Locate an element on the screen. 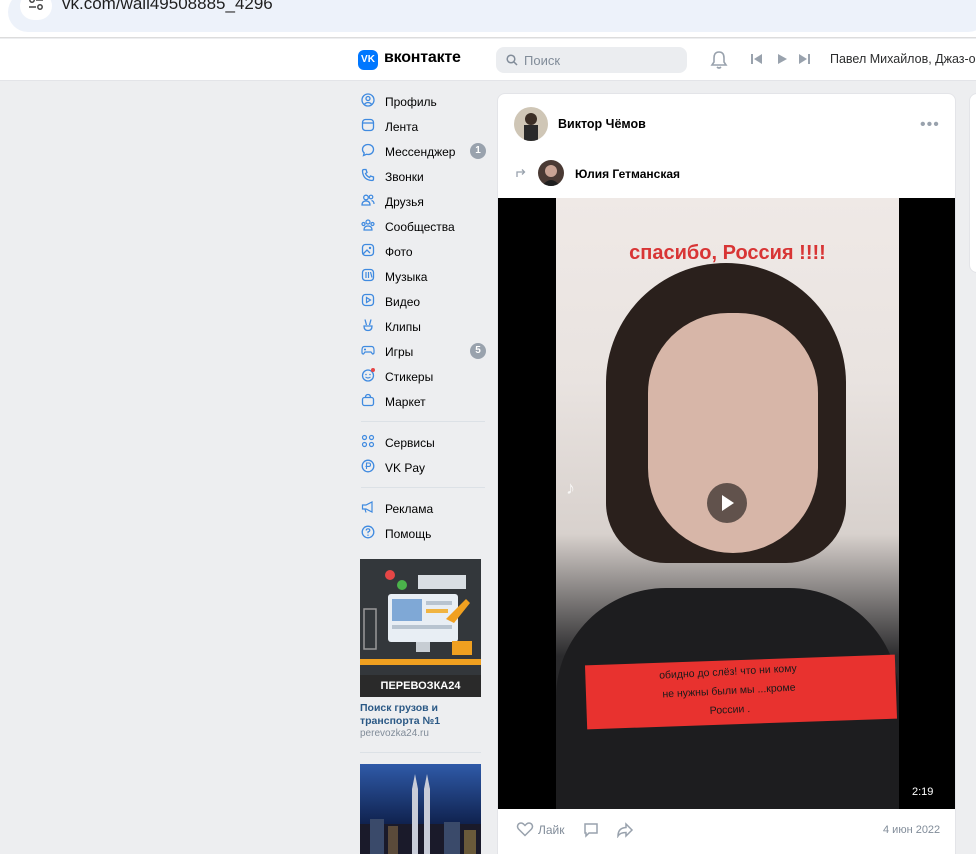 This screenshot has height=854, width=976. url-text: vk.com/wall49508885_4296 is located at coordinates (167, 7).